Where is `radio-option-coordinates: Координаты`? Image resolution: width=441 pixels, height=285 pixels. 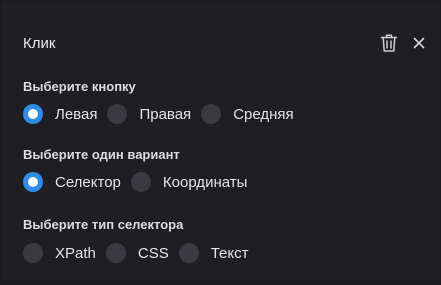
radio-option-coordinates: Координаты is located at coordinates (189, 182).